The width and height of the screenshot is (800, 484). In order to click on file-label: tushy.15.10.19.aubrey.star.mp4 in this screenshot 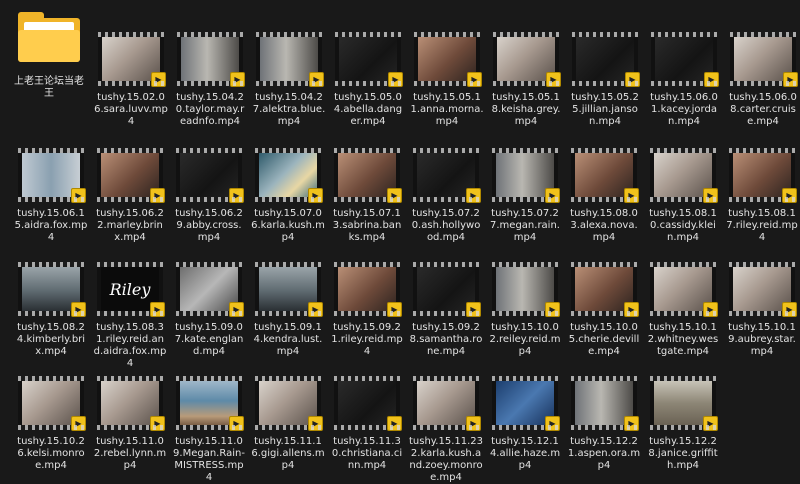, I will do `click(762, 339)`.